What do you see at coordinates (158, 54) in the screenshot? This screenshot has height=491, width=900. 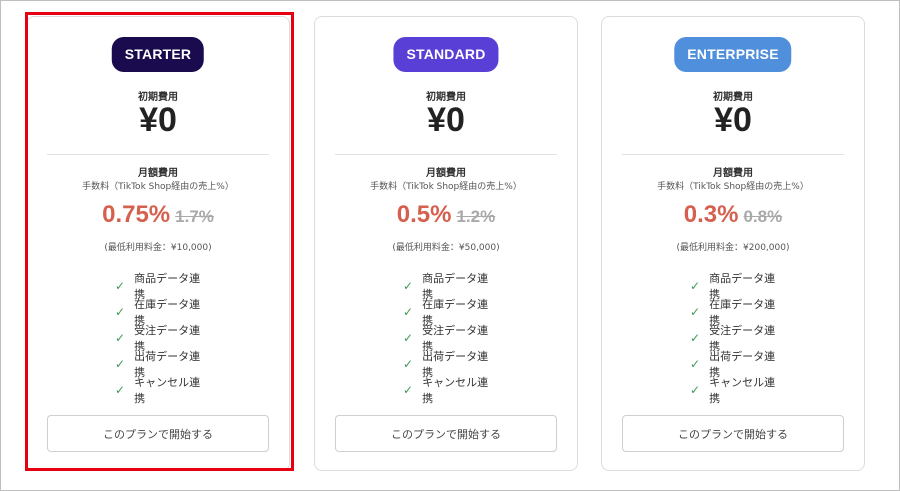 I see `plan-badge: STARTER` at bounding box center [158, 54].